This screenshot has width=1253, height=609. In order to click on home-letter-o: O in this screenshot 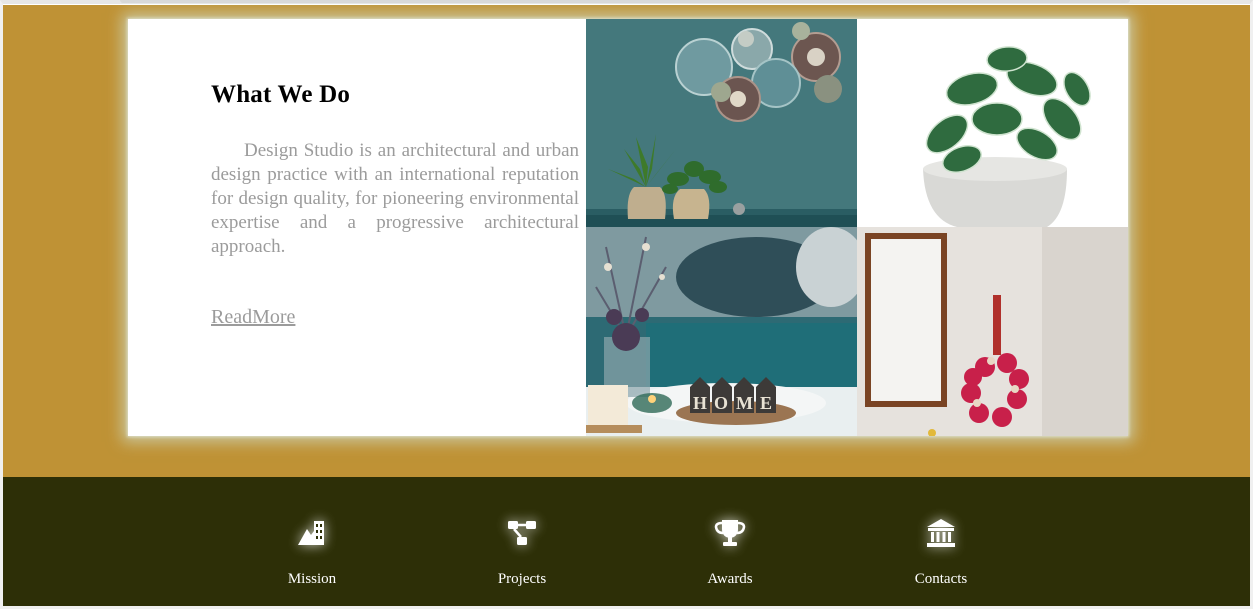, I will do `click(721, 403)`.